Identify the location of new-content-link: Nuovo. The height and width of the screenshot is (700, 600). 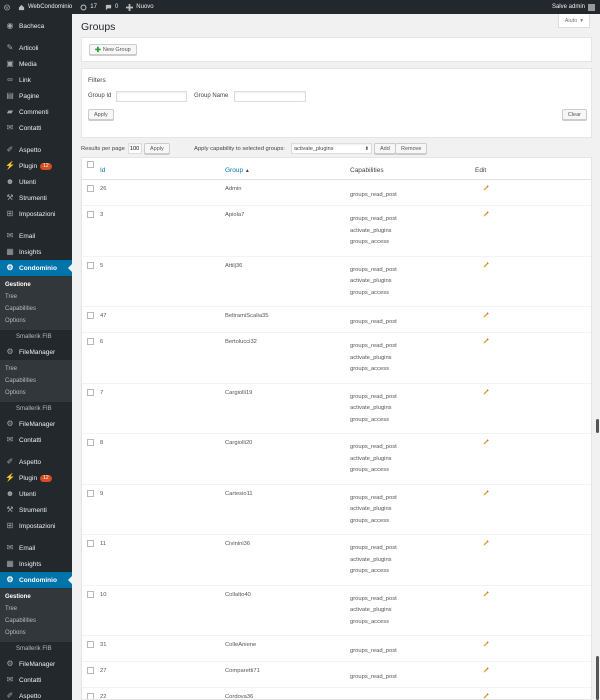
(139, 7).